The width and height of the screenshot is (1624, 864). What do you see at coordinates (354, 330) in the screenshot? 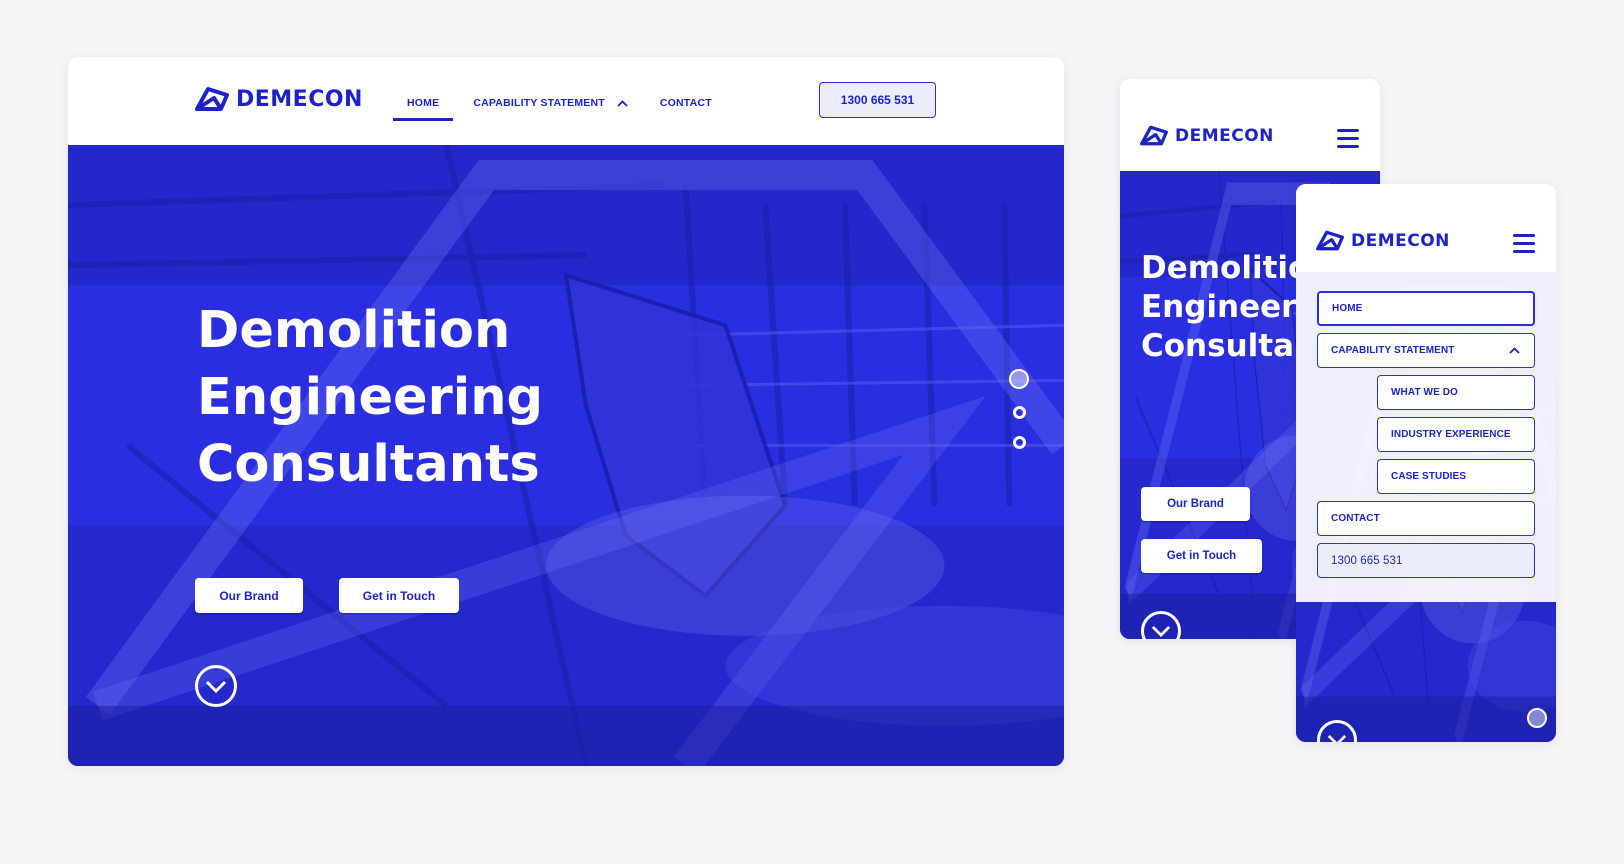
I see `hero-title-line1: Demolition` at bounding box center [354, 330].